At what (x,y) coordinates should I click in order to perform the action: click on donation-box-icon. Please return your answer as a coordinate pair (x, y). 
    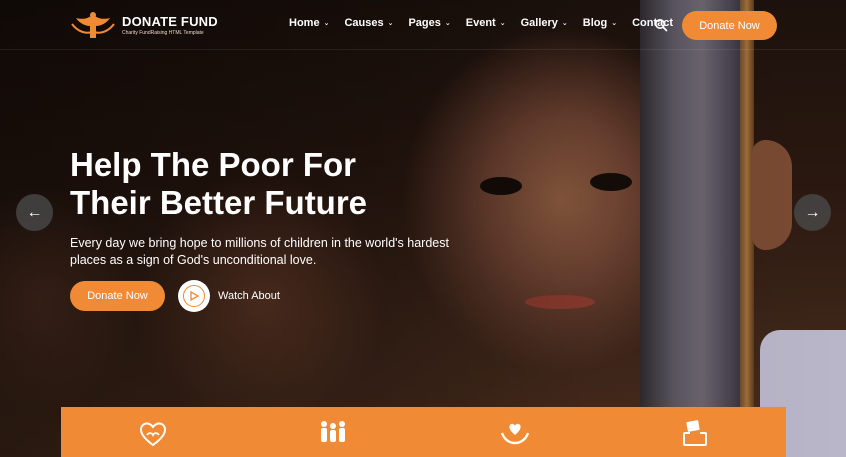
    Looking at the image, I should click on (695, 434).